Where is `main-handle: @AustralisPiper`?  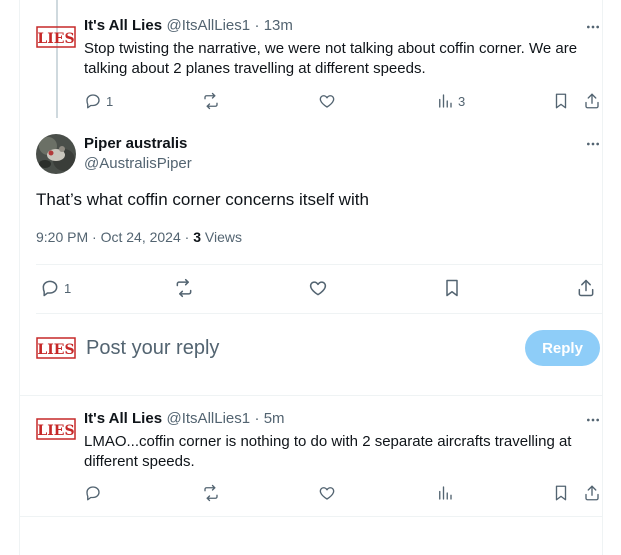
main-handle: @AustralisPiper is located at coordinates (138, 163).